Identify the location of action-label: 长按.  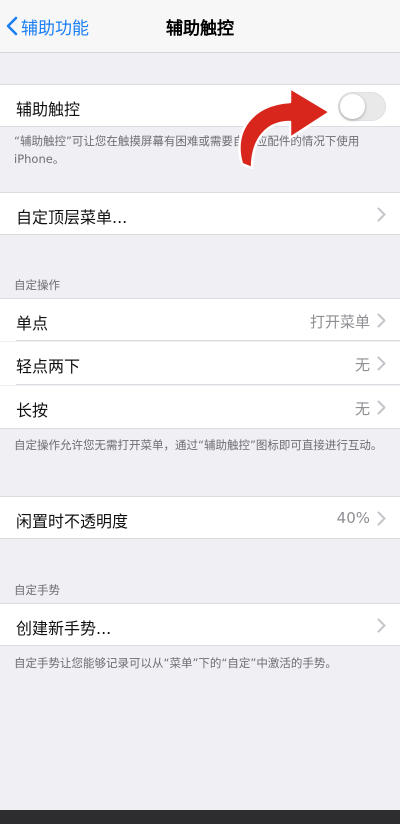
(32, 410).